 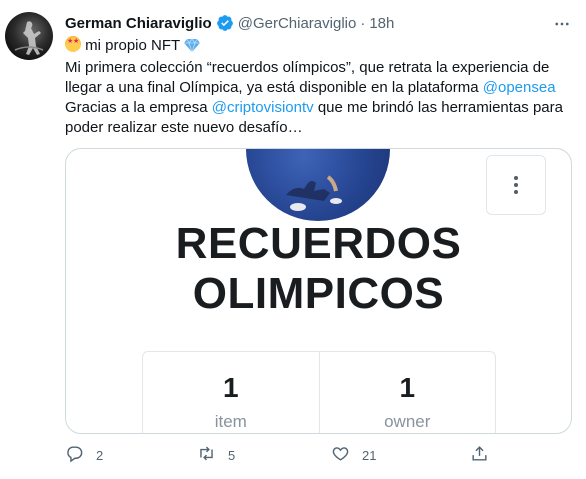 What do you see at coordinates (138, 107) in the screenshot?
I see `tweet-text-segment: Gracias a la empresa` at bounding box center [138, 107].